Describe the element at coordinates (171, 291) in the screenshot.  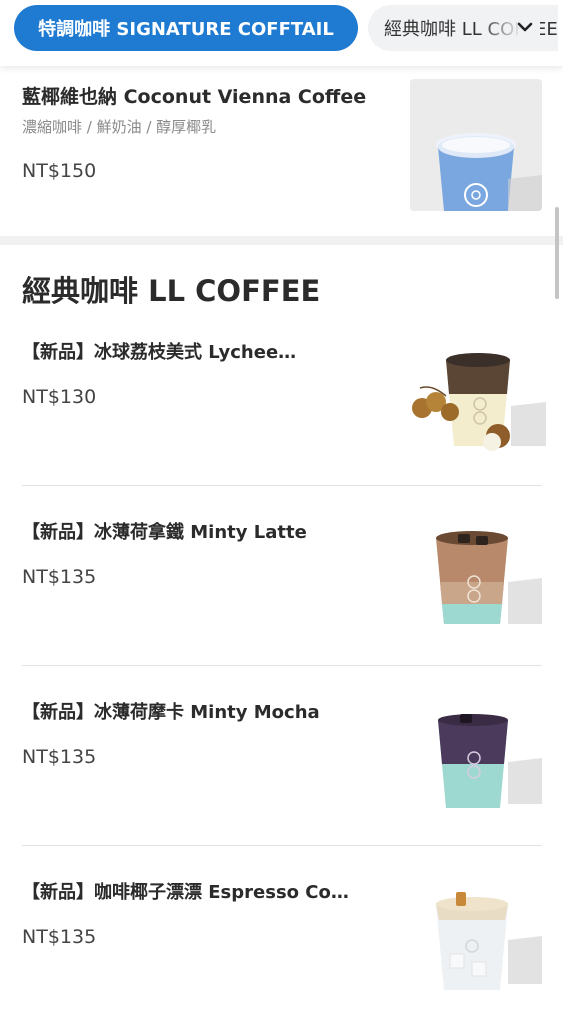
I see `section-title: 經典咖啡 LL COFFEE` at that location.